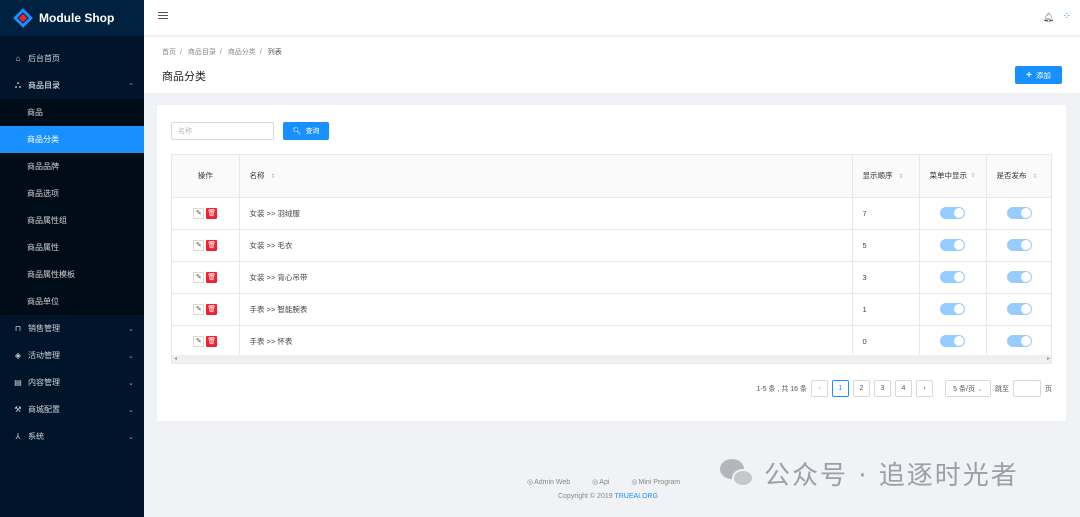  I want to click on name-cell: 手表 >> 怀表, so click(546, 341).